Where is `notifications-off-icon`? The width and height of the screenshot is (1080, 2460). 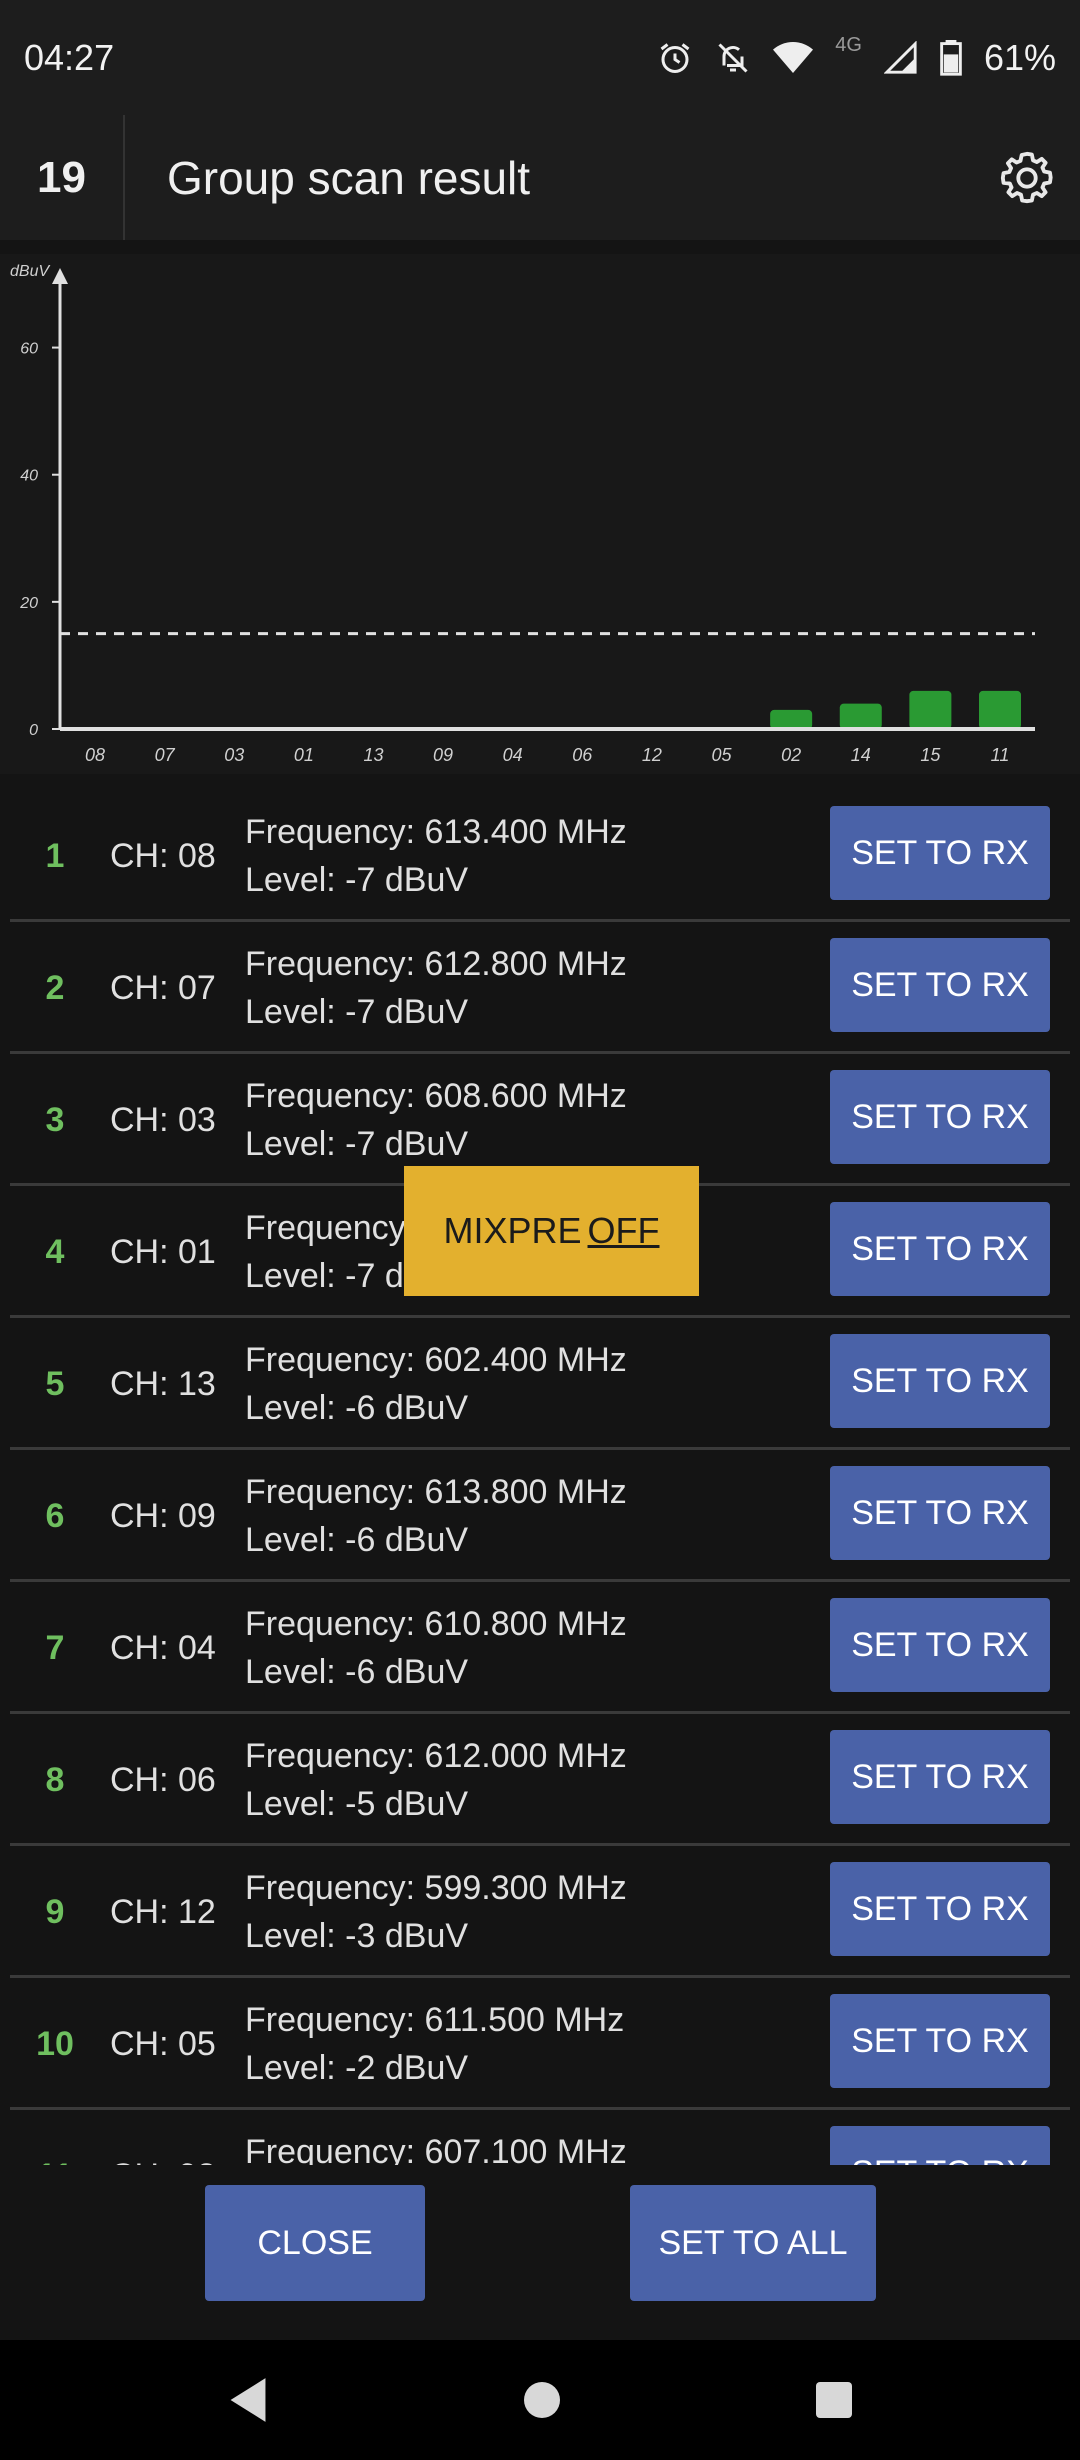 notifications-off-icon is located at coordinates (733, 57).